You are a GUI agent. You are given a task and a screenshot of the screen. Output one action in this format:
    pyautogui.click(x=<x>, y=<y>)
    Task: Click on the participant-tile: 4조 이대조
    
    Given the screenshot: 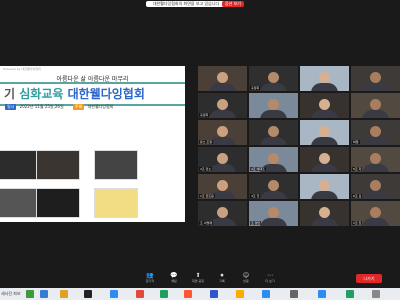 What is the action you would take?
    pyautogui.click(x=273, y=159)
    